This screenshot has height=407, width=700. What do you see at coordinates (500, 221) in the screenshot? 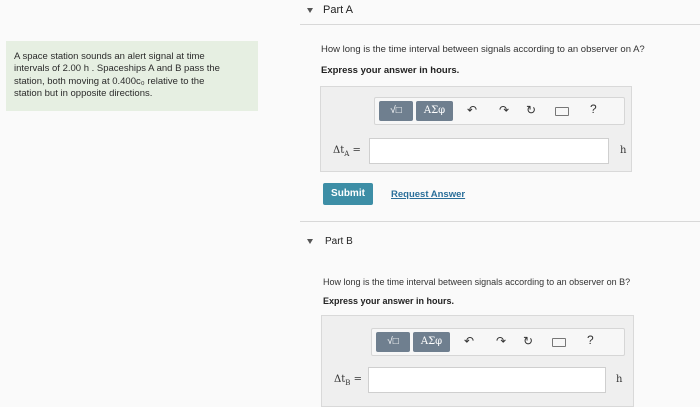
I see `part-b-divider` at bounding box center [500, 221].